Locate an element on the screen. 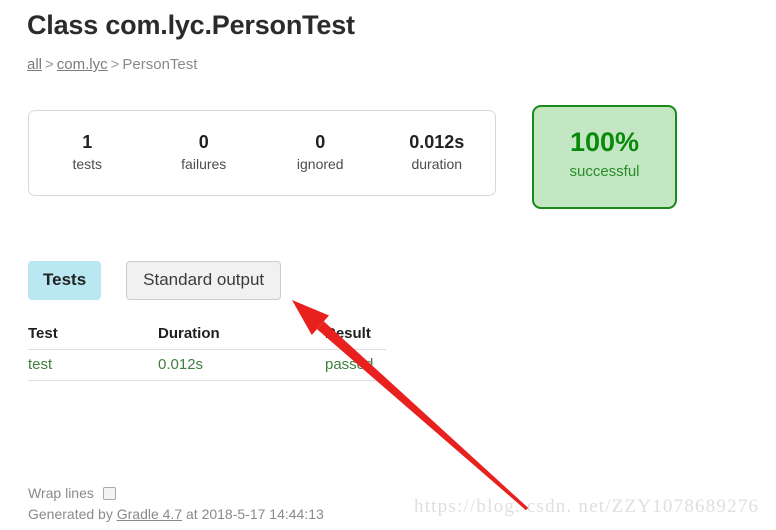 The height and width of the screenshot is (530, 776). breadcrumb: all > com.lyc > PersonTest is located at coordinates (112, 64).